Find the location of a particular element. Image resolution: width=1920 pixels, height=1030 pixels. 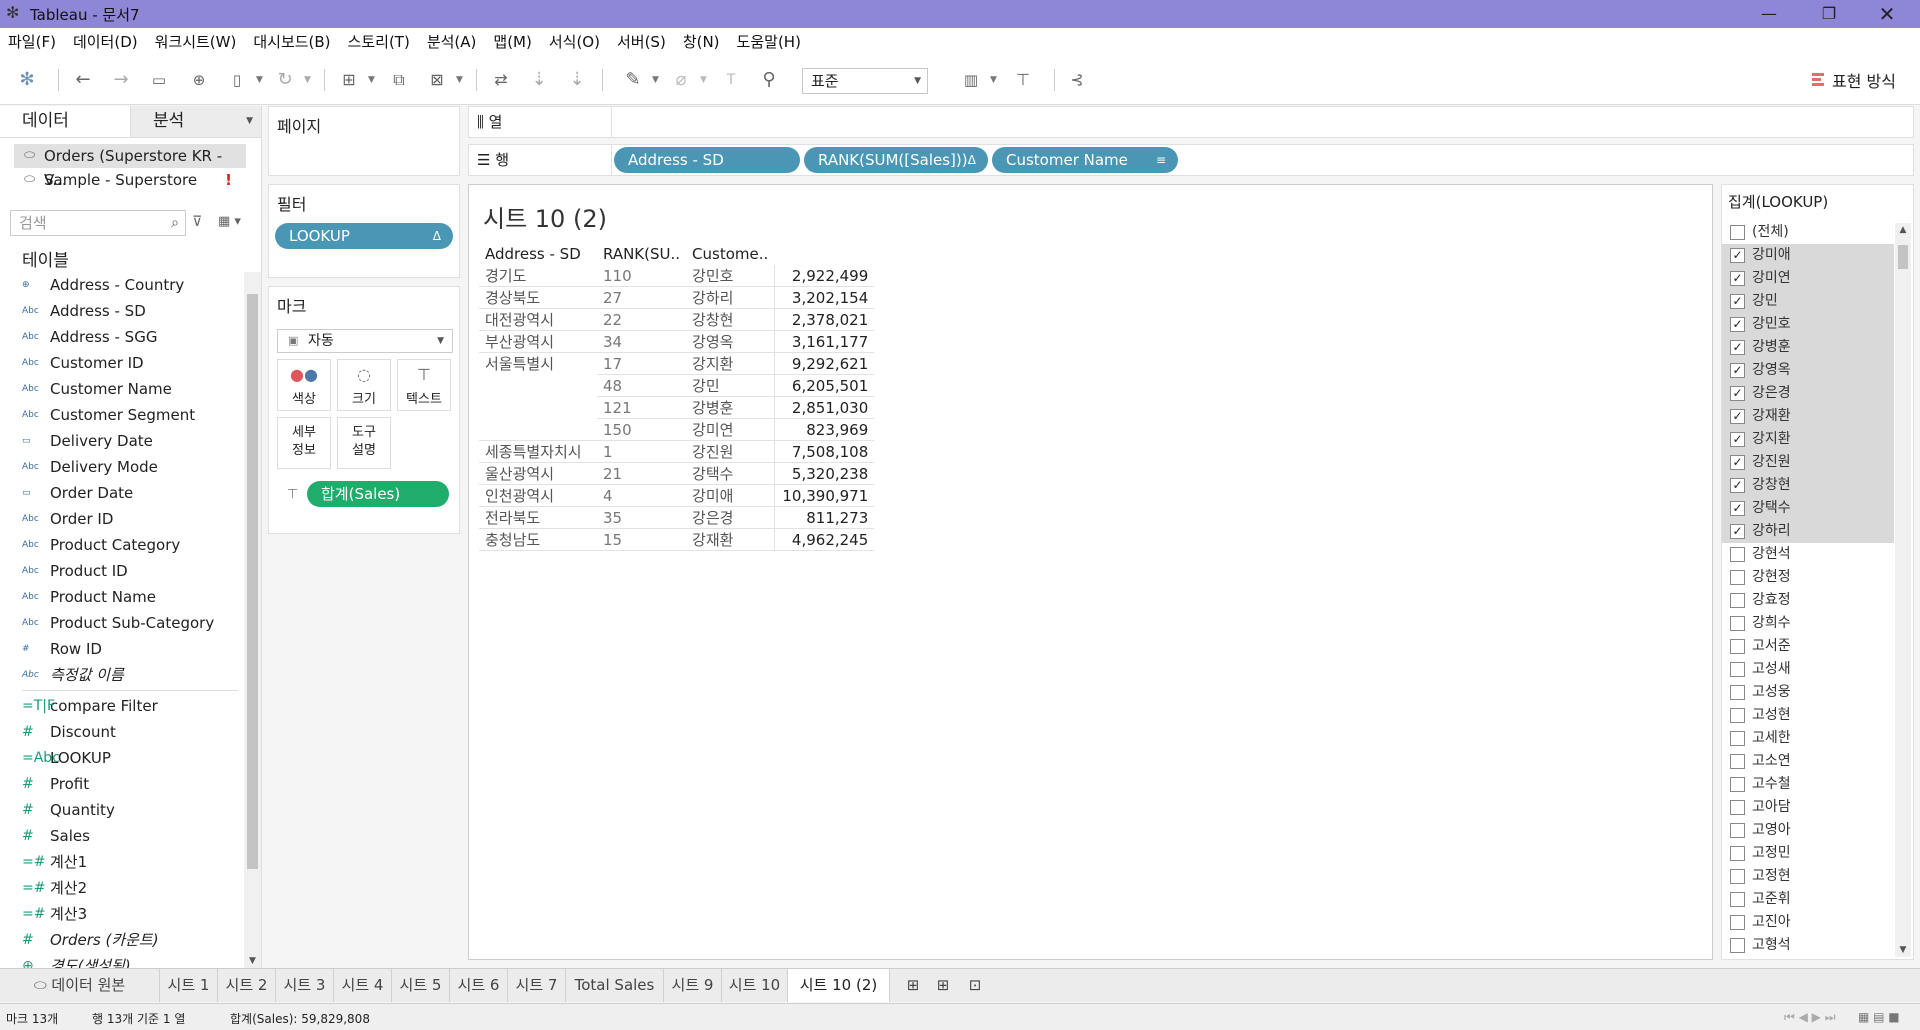

field-item: Abc Product Name is located at coordinates (122, 597).